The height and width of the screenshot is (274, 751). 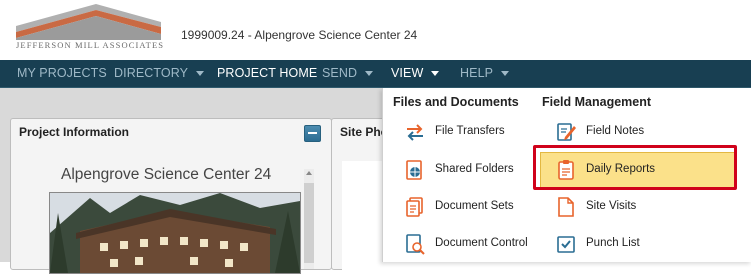 I want to click on field-management-heading: Field Management, so click(x=597, y=102).